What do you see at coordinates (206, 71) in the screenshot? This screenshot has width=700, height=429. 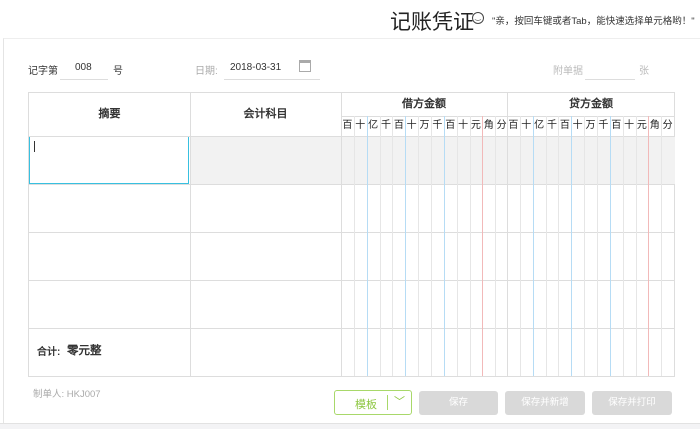 I see `date-label: 日期:` at bounding box center [206, 71].